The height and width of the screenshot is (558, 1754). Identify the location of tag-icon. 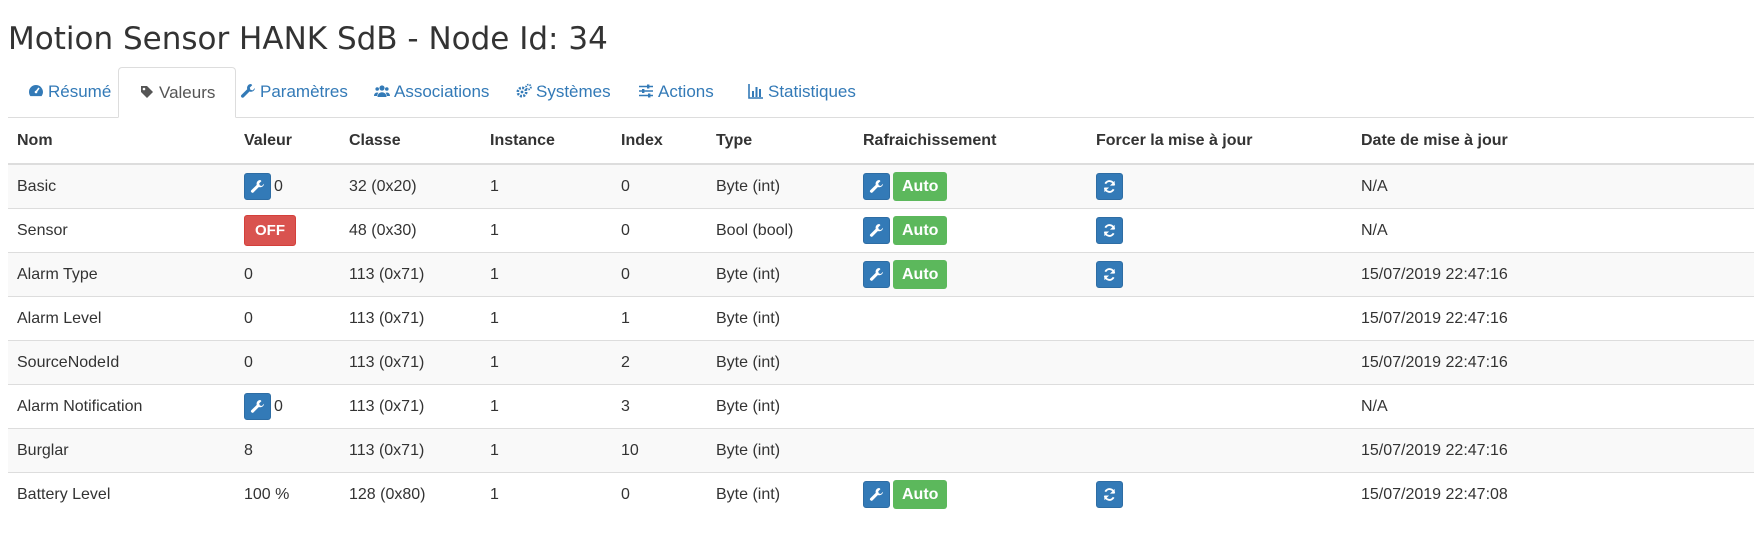
(147, 92).